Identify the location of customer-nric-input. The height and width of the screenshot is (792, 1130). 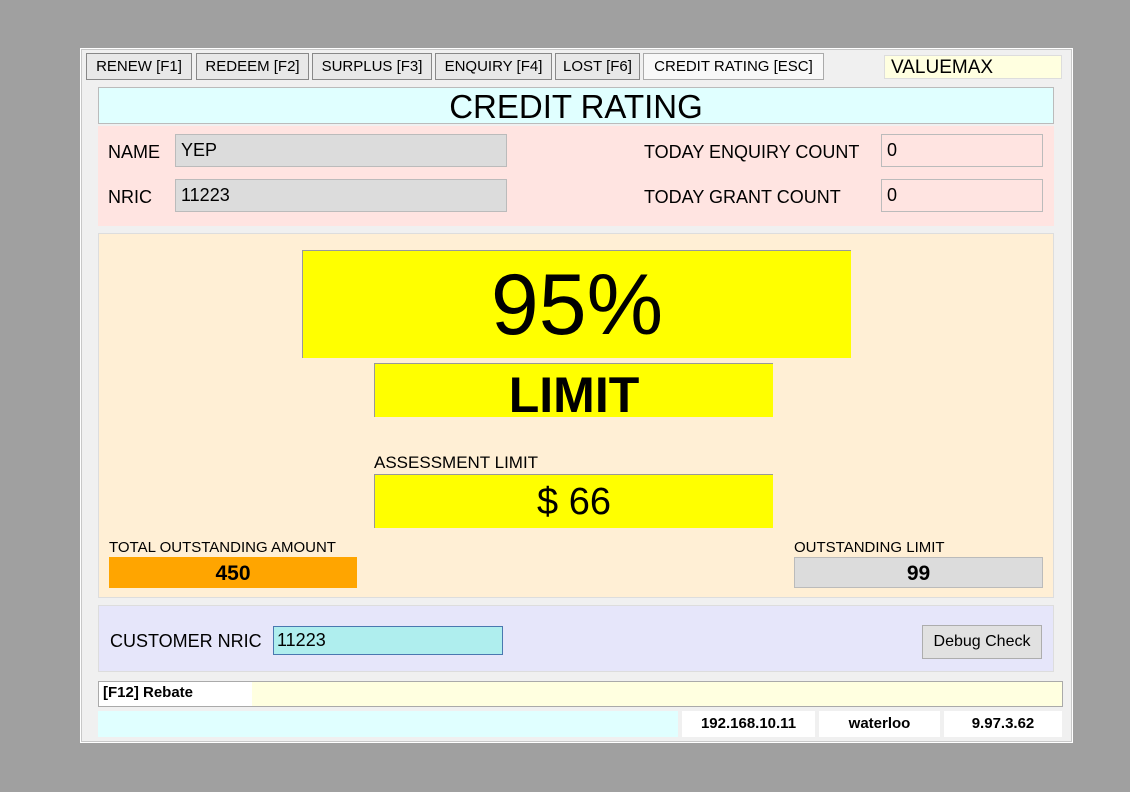
(388, 640).